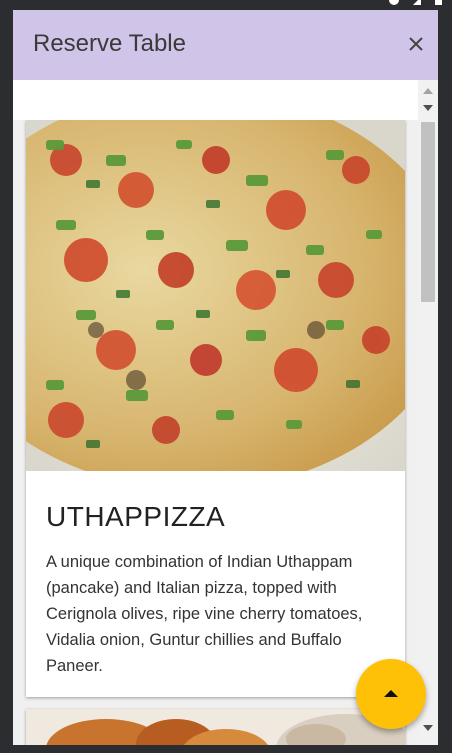  I want to click on battery-icon, so click(438, 2).